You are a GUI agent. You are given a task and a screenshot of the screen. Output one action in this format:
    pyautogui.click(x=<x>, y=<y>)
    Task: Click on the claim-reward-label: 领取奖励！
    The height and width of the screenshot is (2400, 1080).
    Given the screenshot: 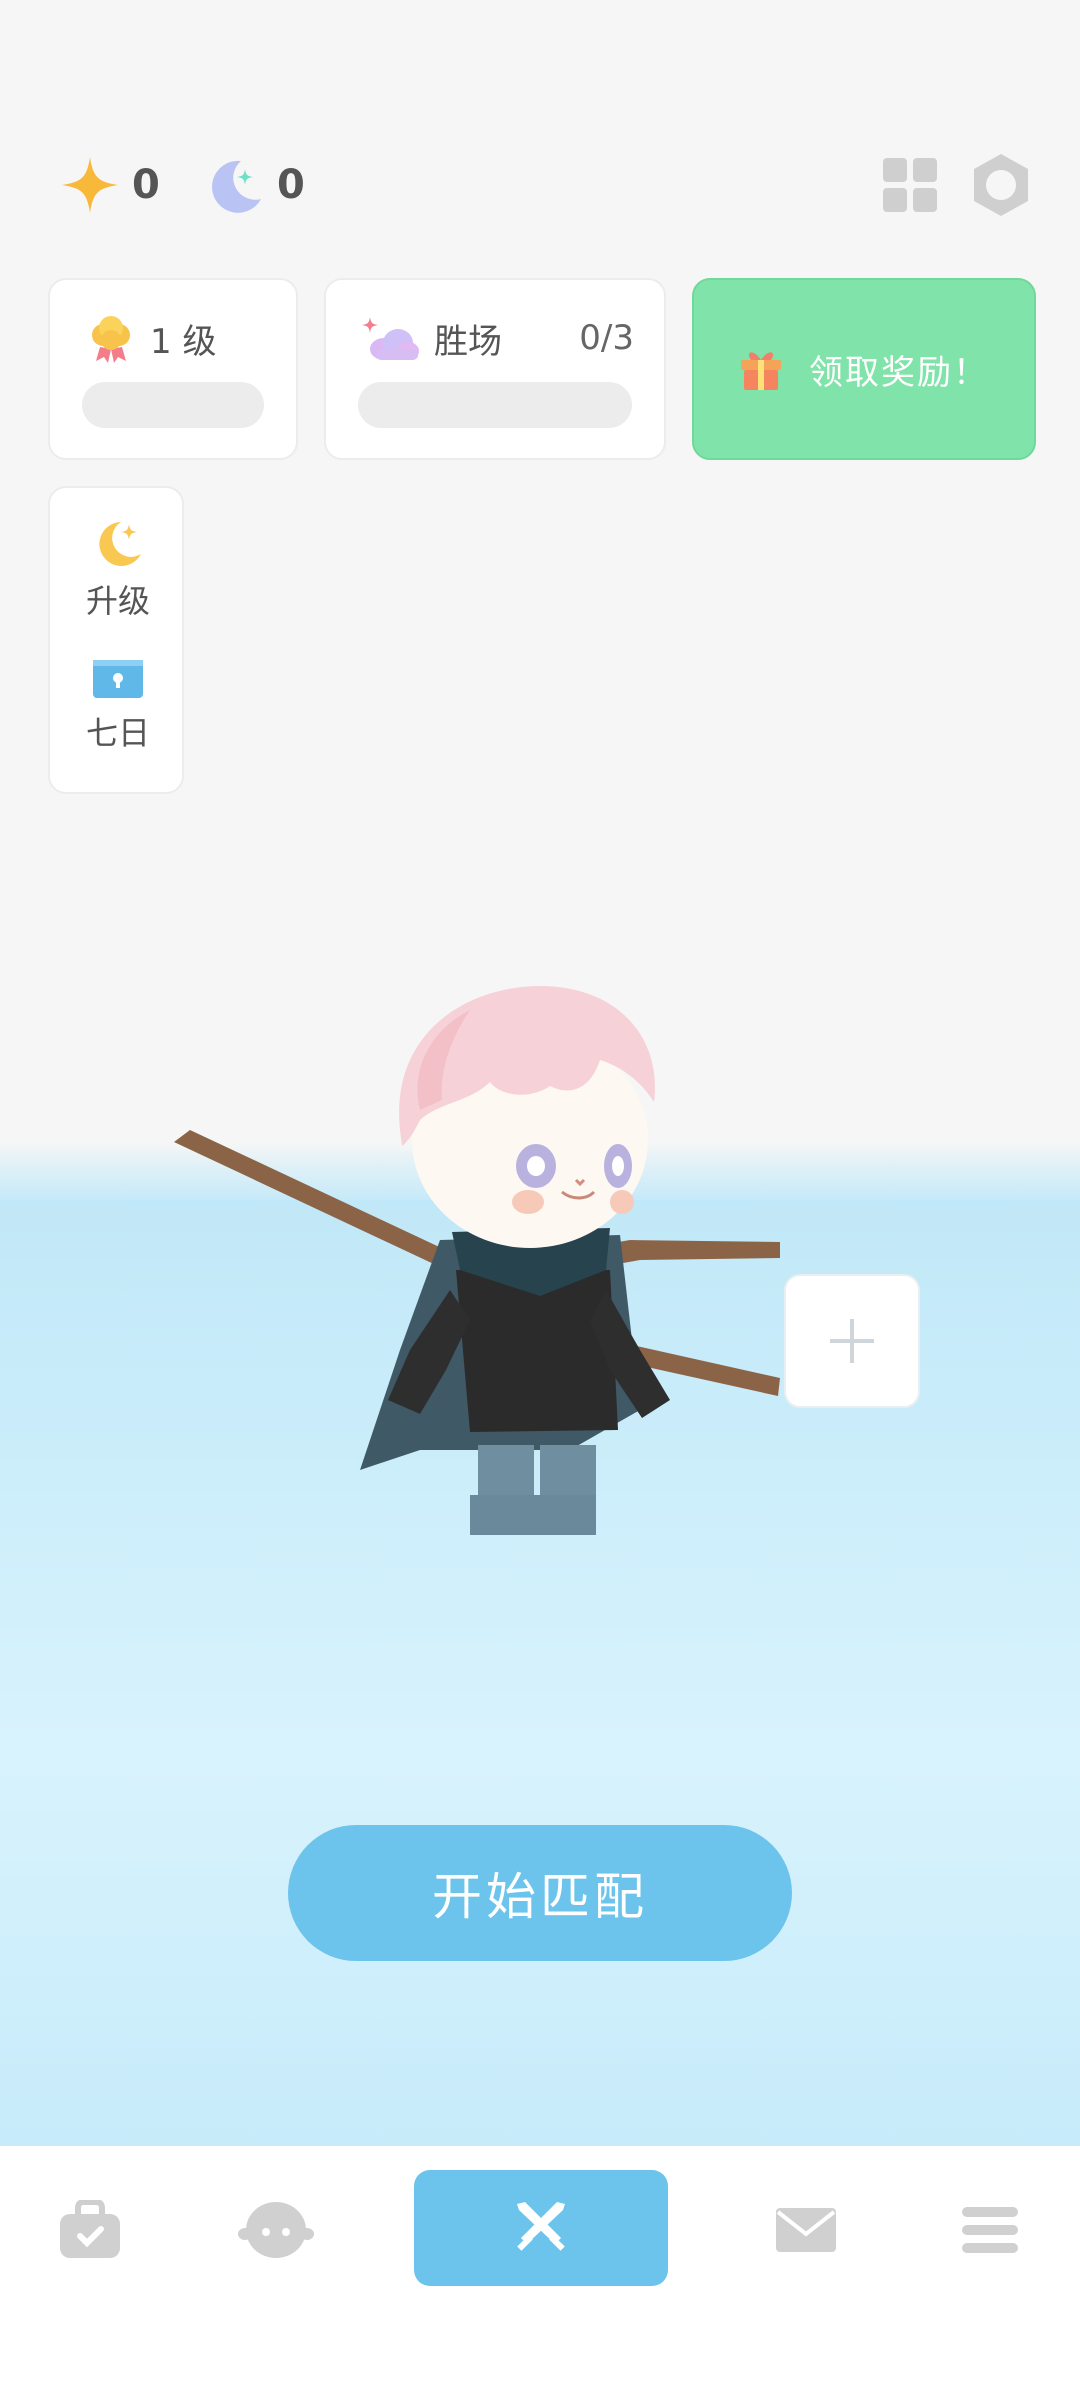 What is the action you would take?
    pyautogui.click(x=899, y=372)
    